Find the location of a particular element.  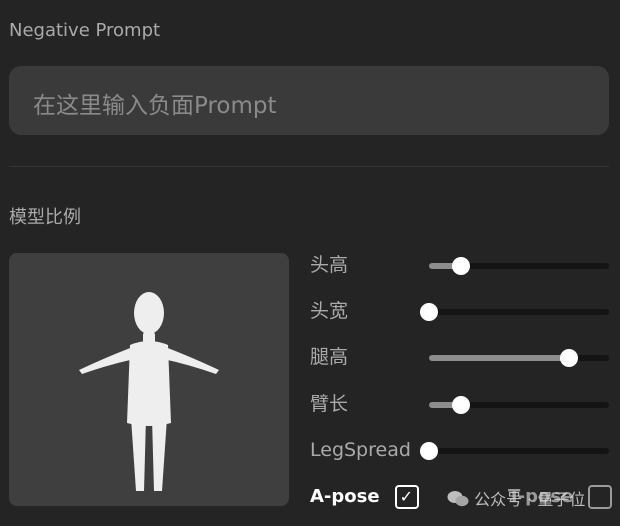

a-pose-option: A-pose ✓ is located at coordinates (364, 497).